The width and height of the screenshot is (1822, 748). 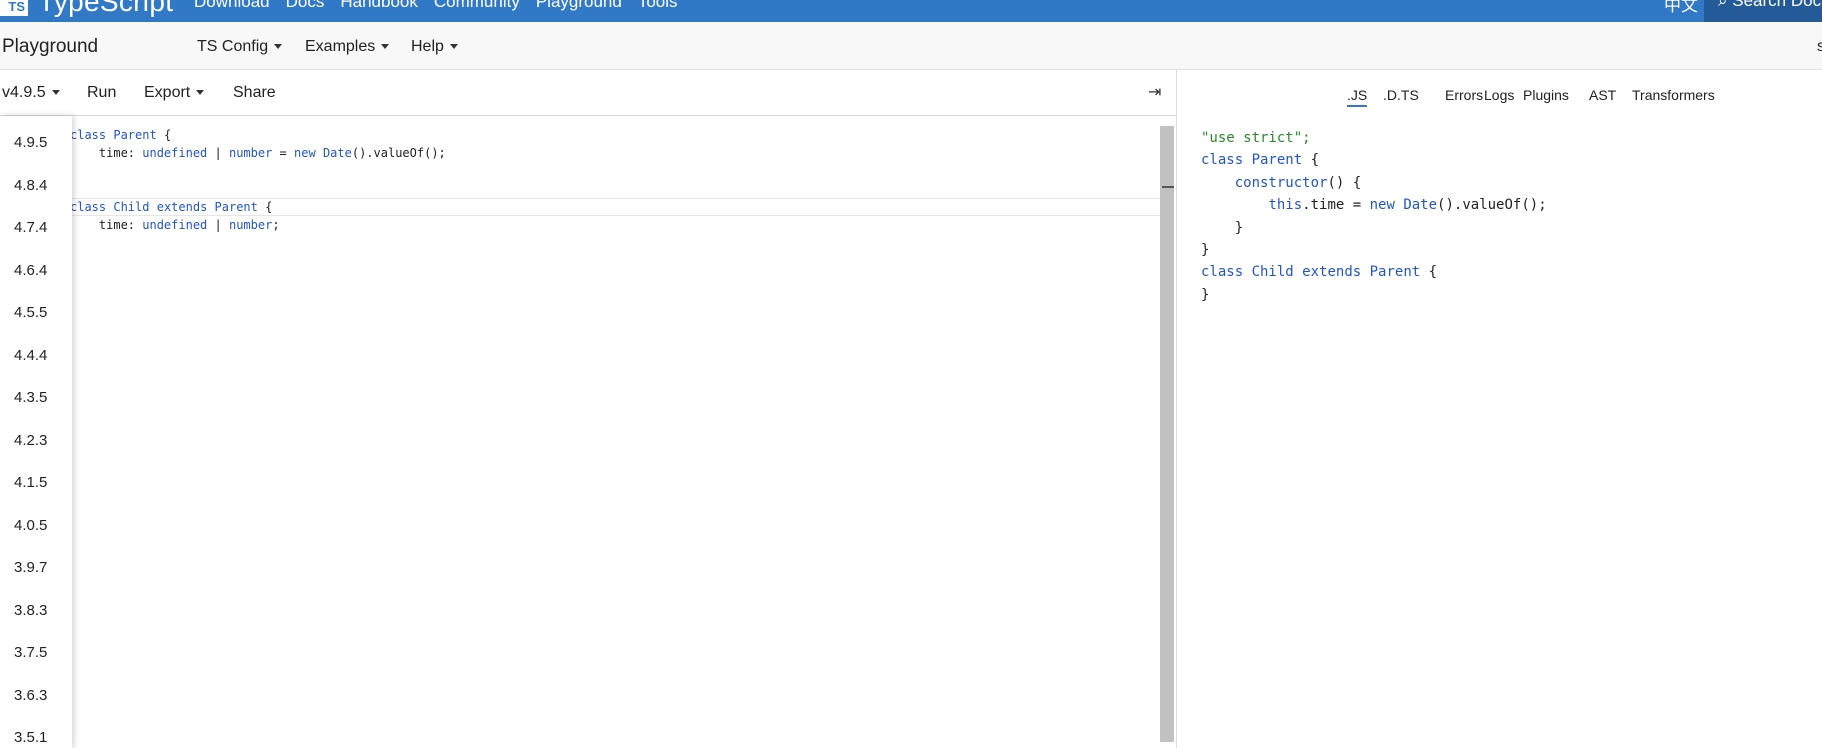 I want to click on output-line: this.time = new Date().valueOf();, so click(x=1407, y=205).